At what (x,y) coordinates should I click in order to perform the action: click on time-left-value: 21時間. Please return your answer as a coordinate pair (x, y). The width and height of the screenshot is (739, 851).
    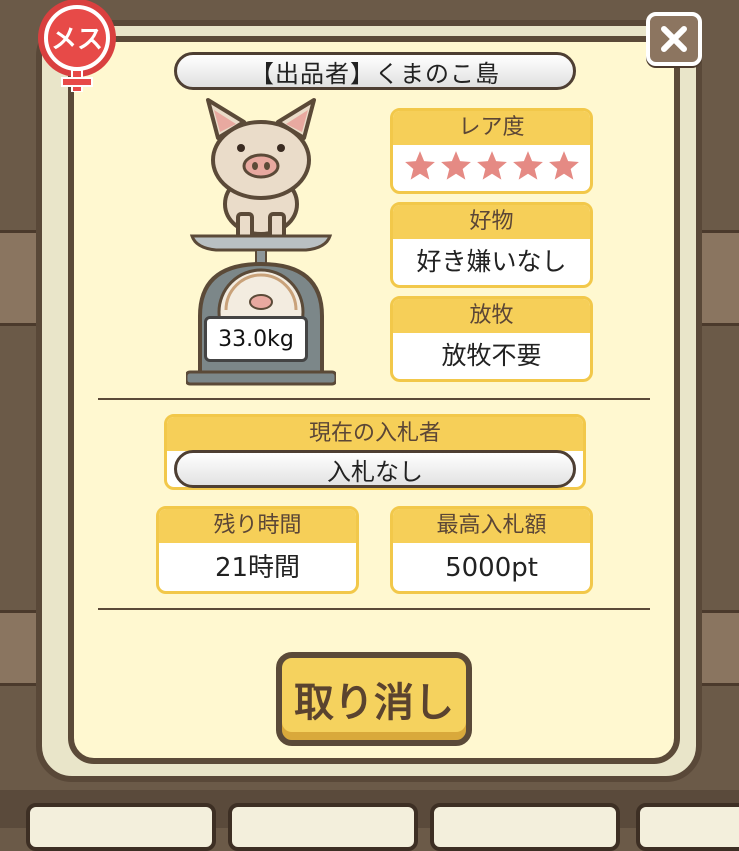
    Looking at the image, I should click on (257, 568).